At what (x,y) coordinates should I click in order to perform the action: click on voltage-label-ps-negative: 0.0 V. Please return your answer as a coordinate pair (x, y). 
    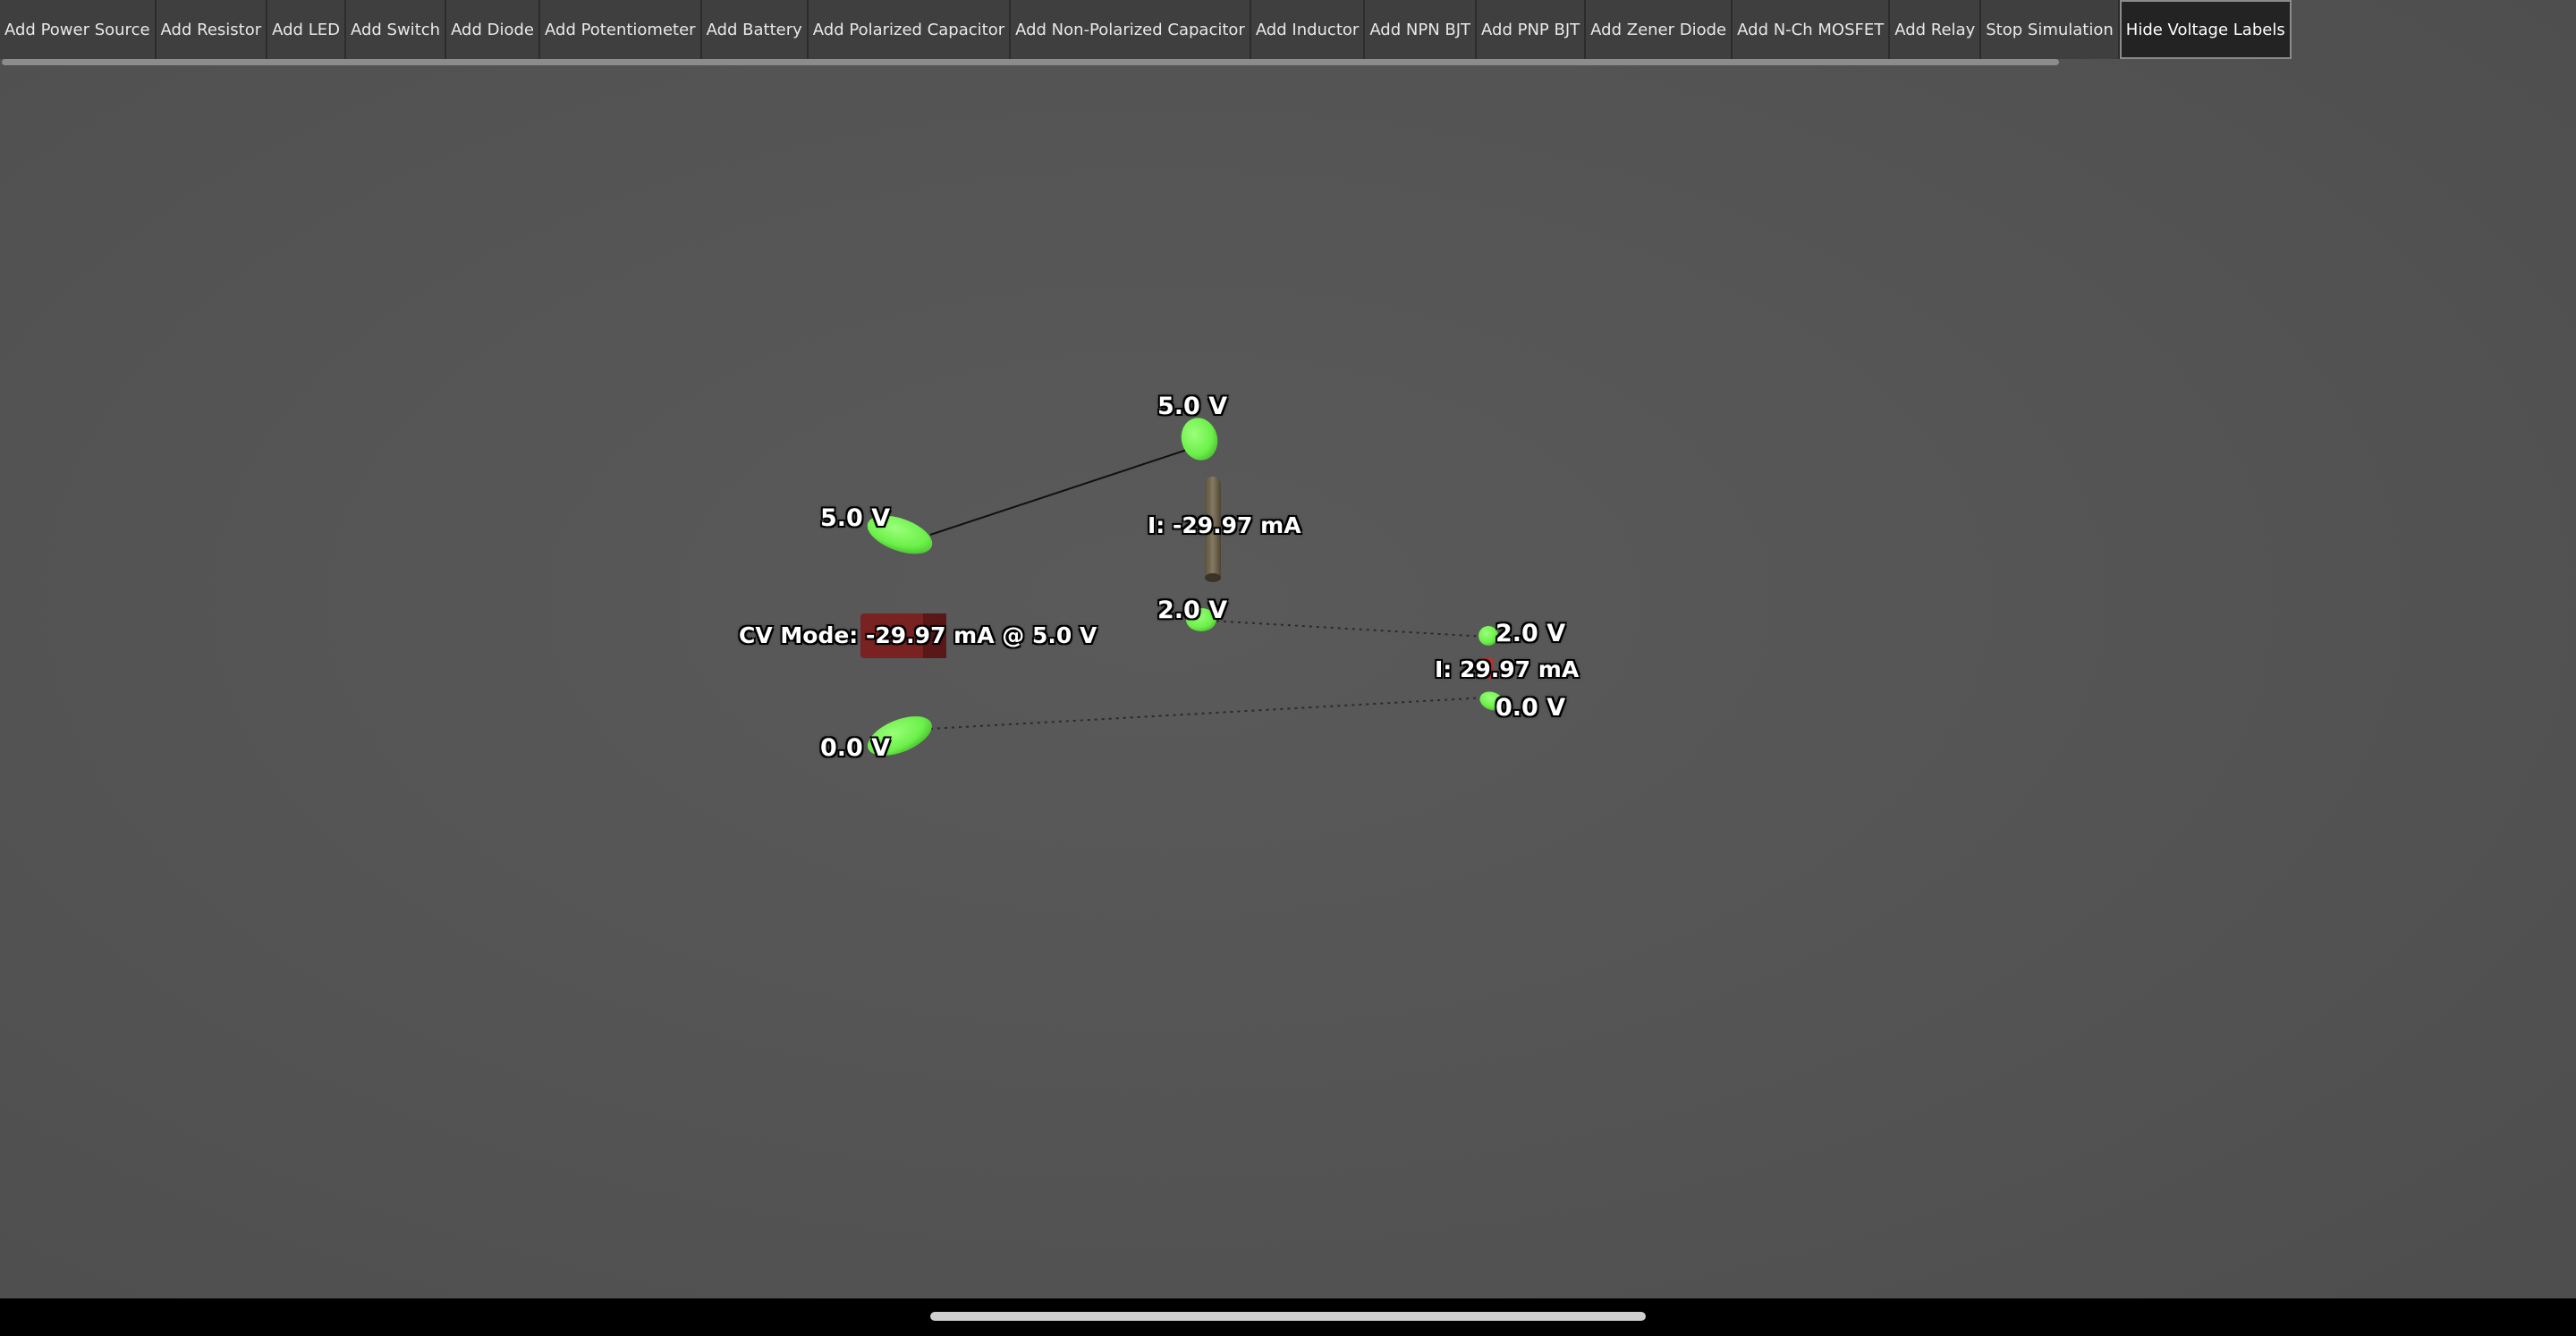
    Looking at the image, I should click on (855, 748).